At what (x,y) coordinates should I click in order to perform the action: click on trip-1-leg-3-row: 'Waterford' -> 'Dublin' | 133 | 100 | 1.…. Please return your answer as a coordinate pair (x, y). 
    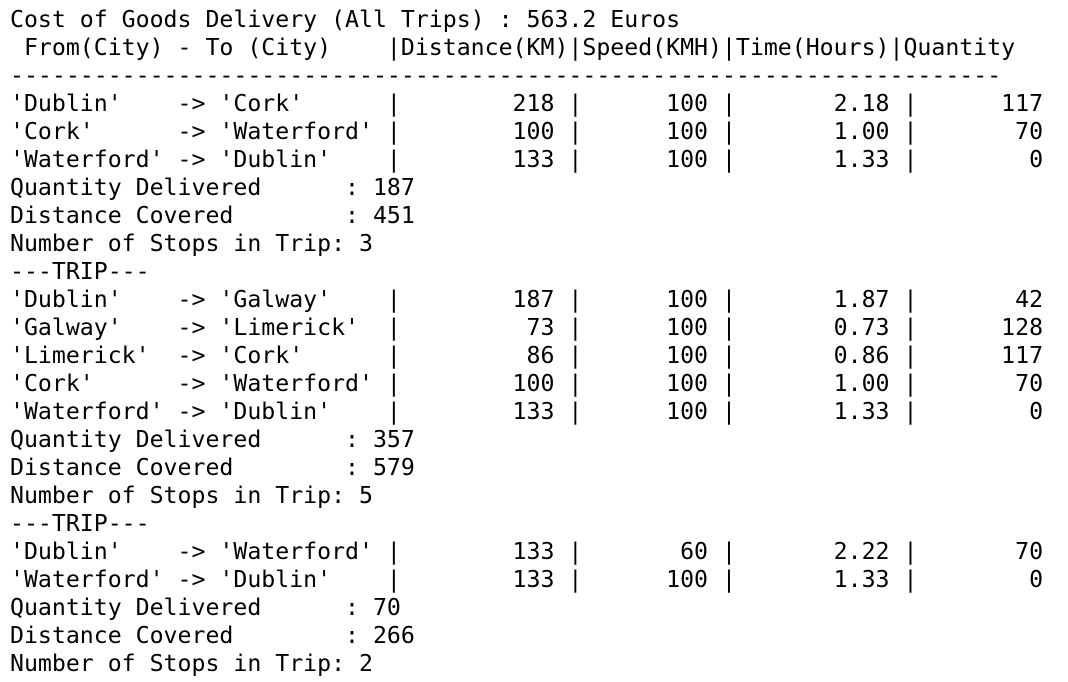
    Looking at the image, I should click on (527, 159).